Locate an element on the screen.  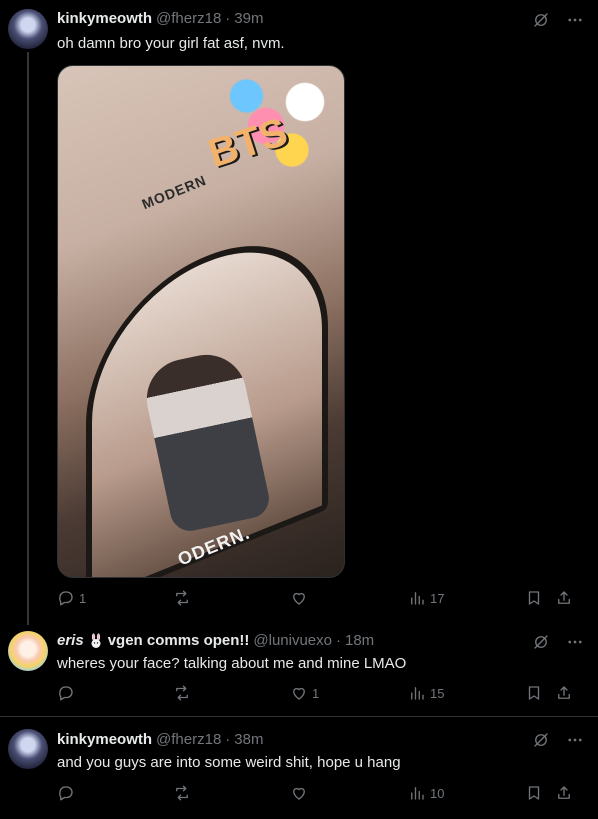
like-button: 1 is located at coordinates (304, 693).